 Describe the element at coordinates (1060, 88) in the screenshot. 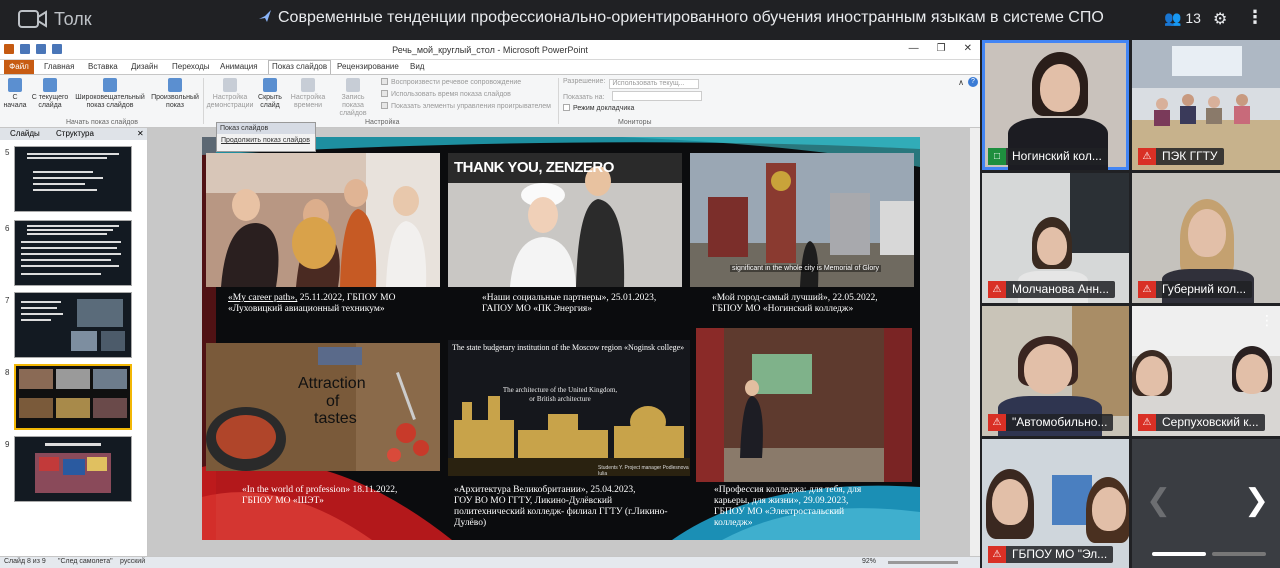

I see `participant-face` at that location.